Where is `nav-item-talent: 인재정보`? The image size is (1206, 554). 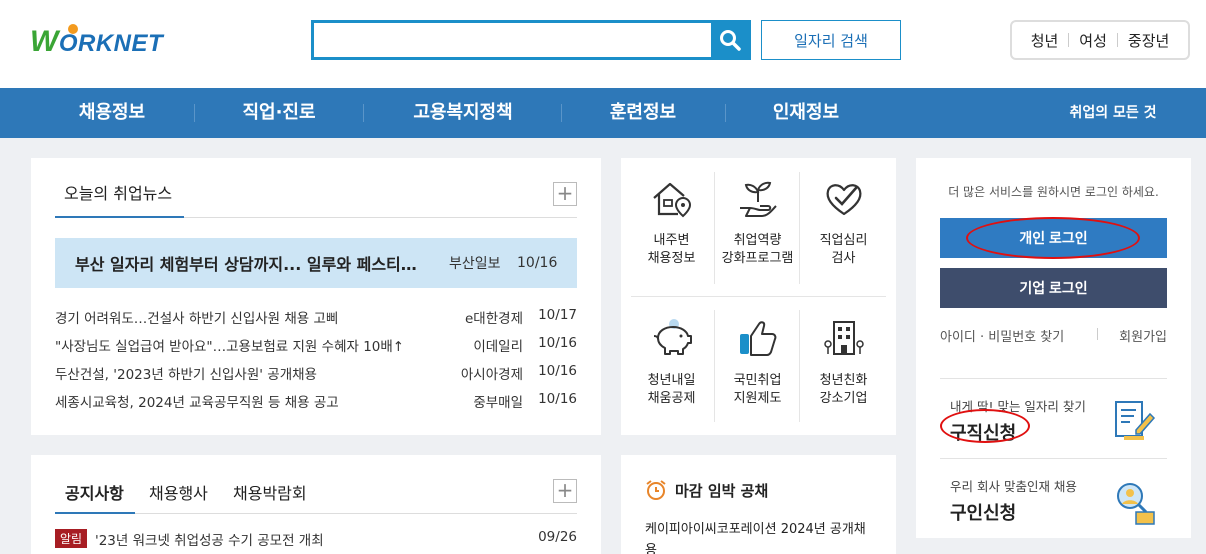
nav-item-talent: 인재정보 is located at coordinates (806, 113).